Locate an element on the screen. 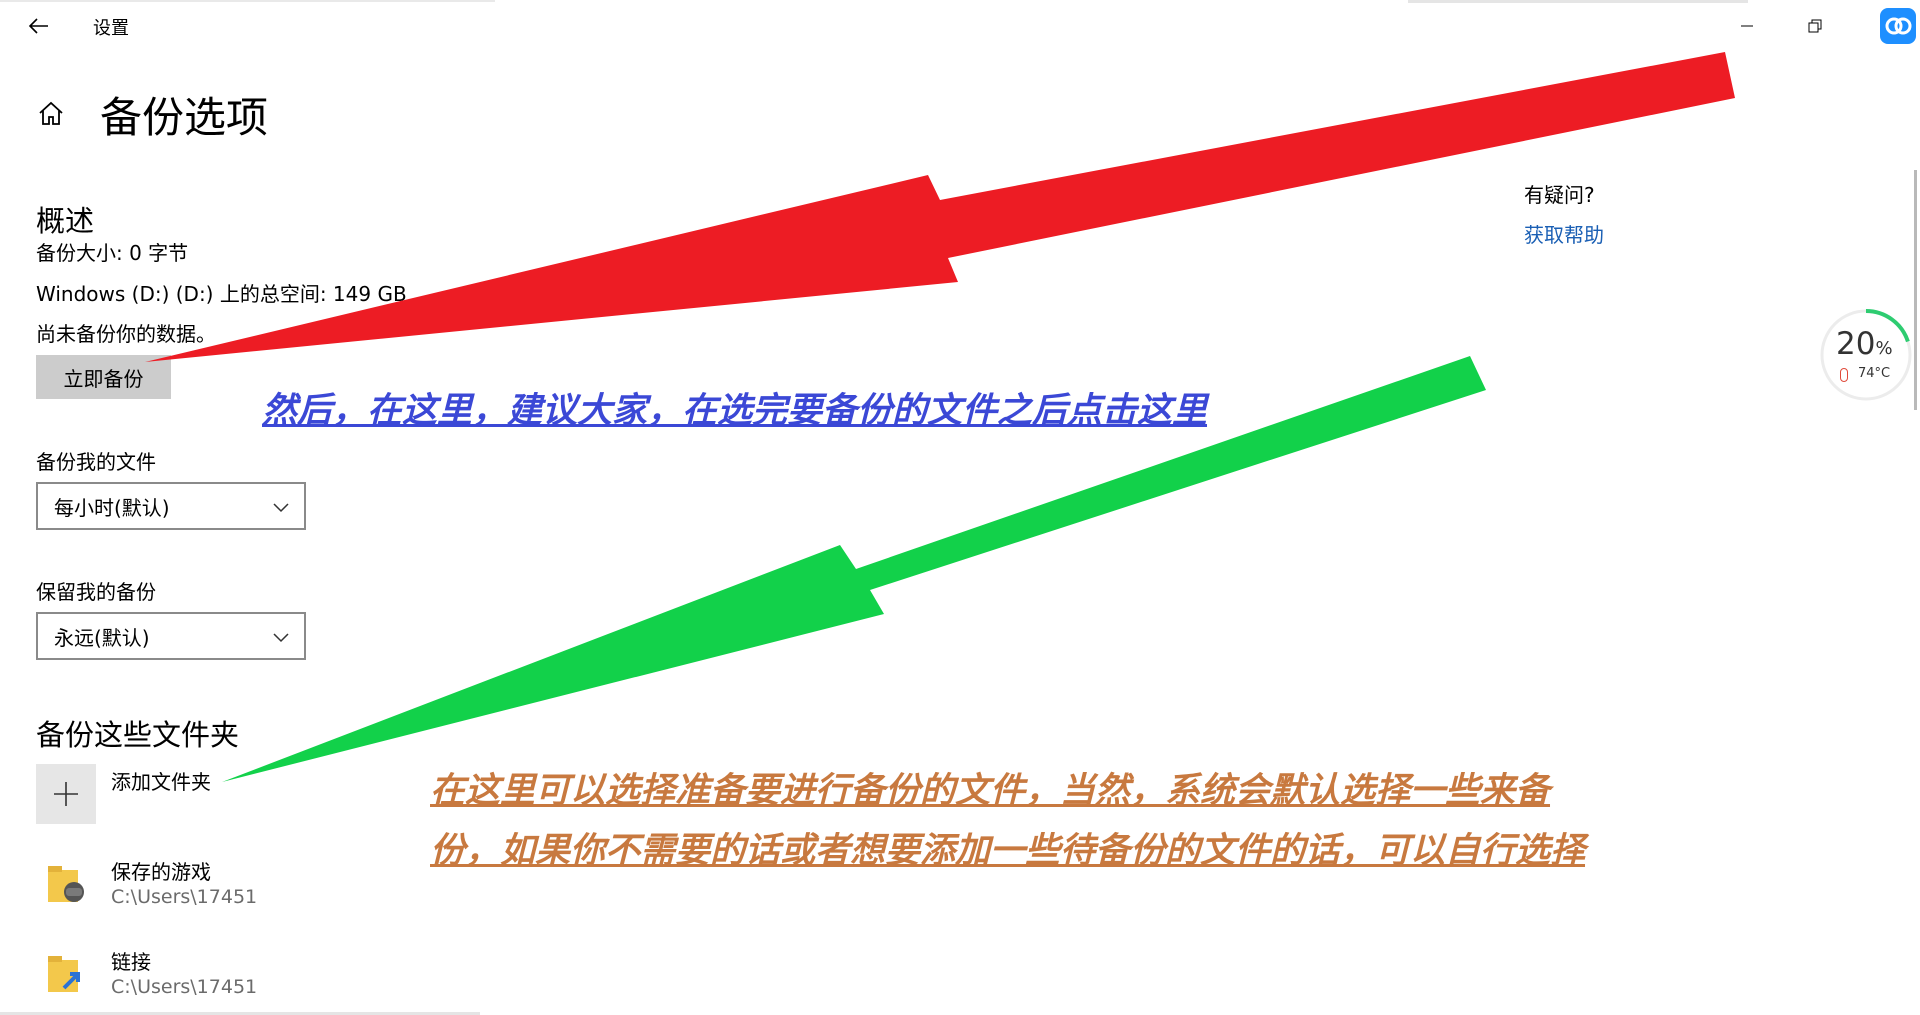 This screenshot has width=1920, height=1015. blue-annotation-text: 然后，在这里，建议大家，在选完要备份的文件之后点击这里 is located at coordinates (735, 411).